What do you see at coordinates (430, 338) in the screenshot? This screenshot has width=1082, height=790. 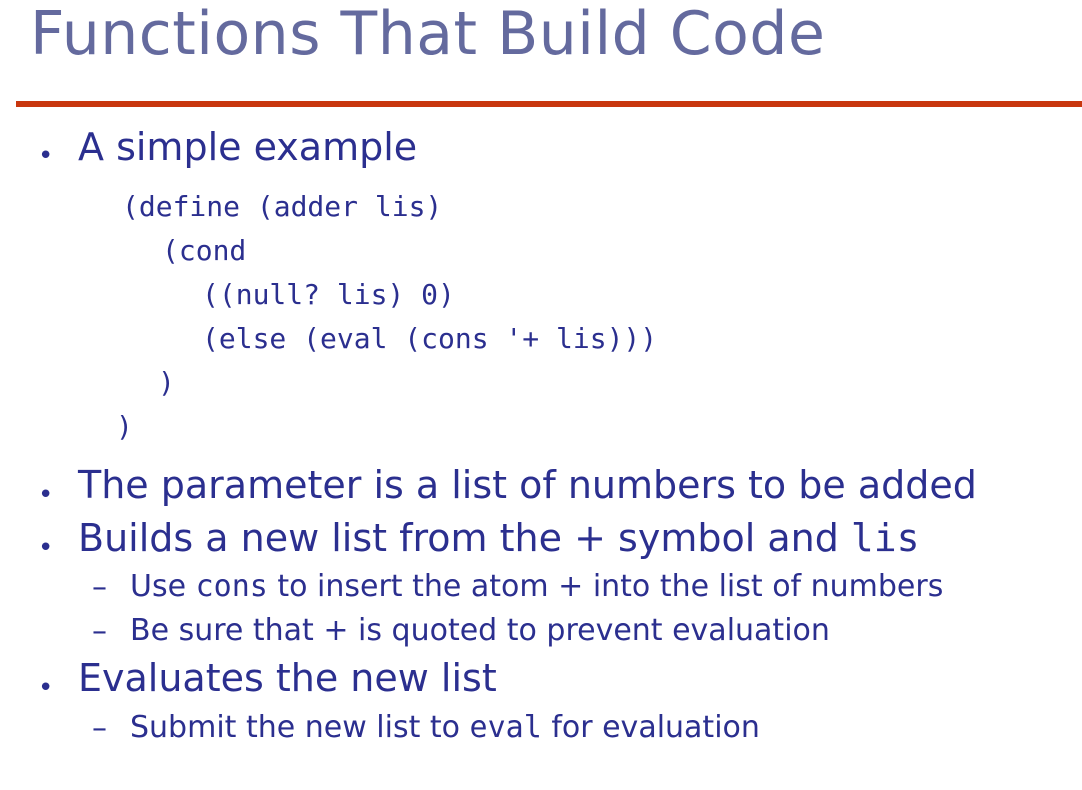 I see `code-line: (else (eval (cons '+ lis)))` at bounding box center [430, 338].